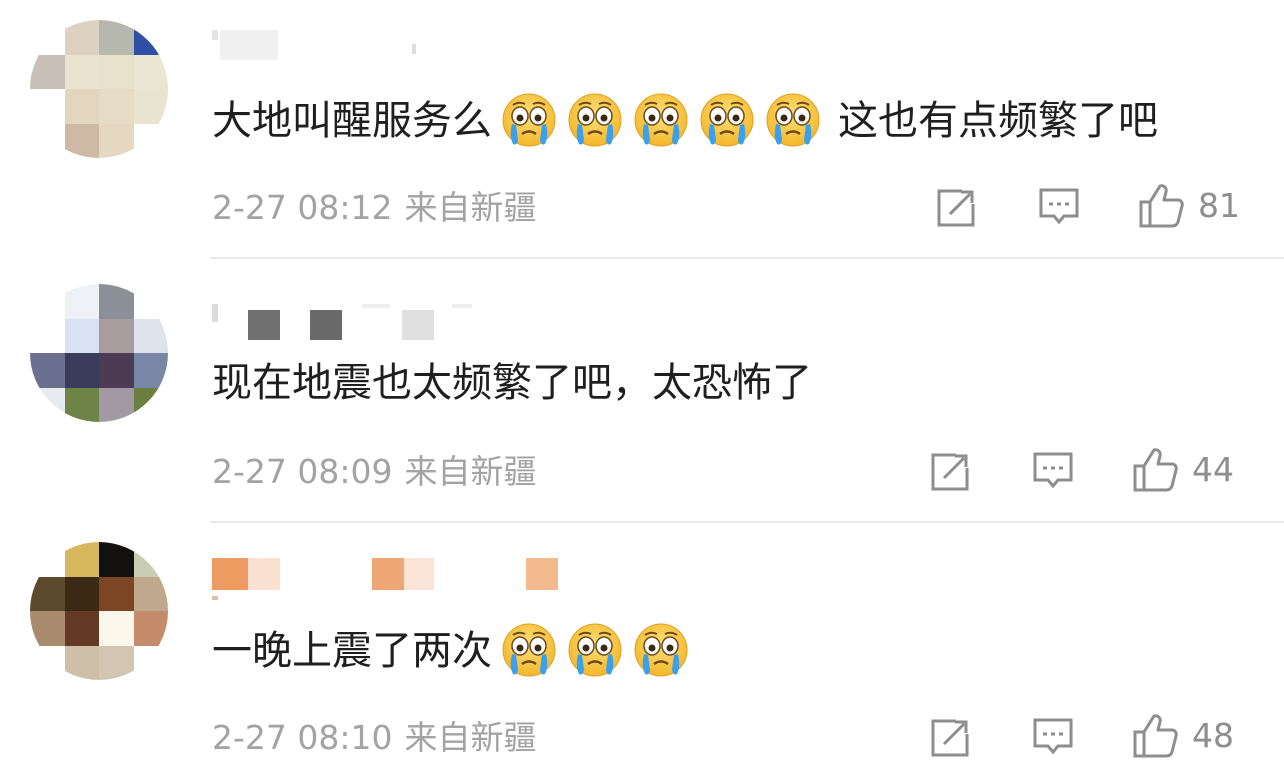 The width and height of the screenshot is (1284, 778). I want to click on timestamp: 2-27 08:12, so click(302, 207).